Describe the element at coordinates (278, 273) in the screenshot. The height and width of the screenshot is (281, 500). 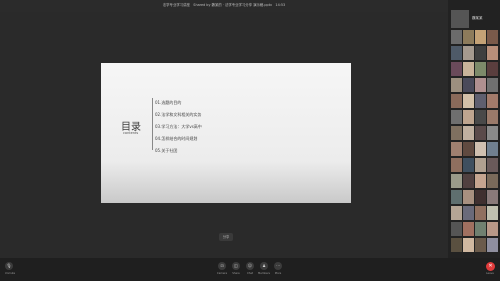
I see `more-label: More` at that location.